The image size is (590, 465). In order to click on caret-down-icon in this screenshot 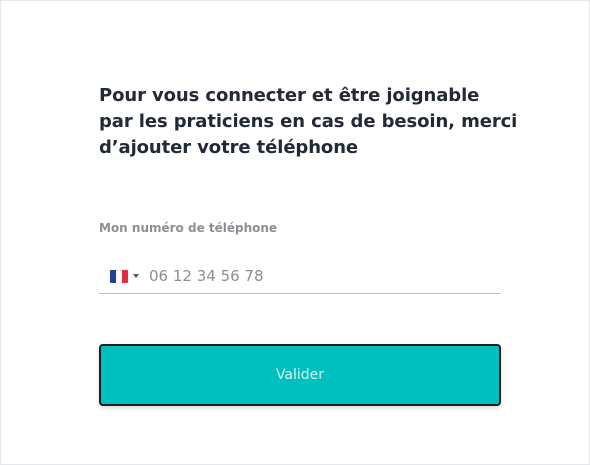, I will do `click(136, 276)`.